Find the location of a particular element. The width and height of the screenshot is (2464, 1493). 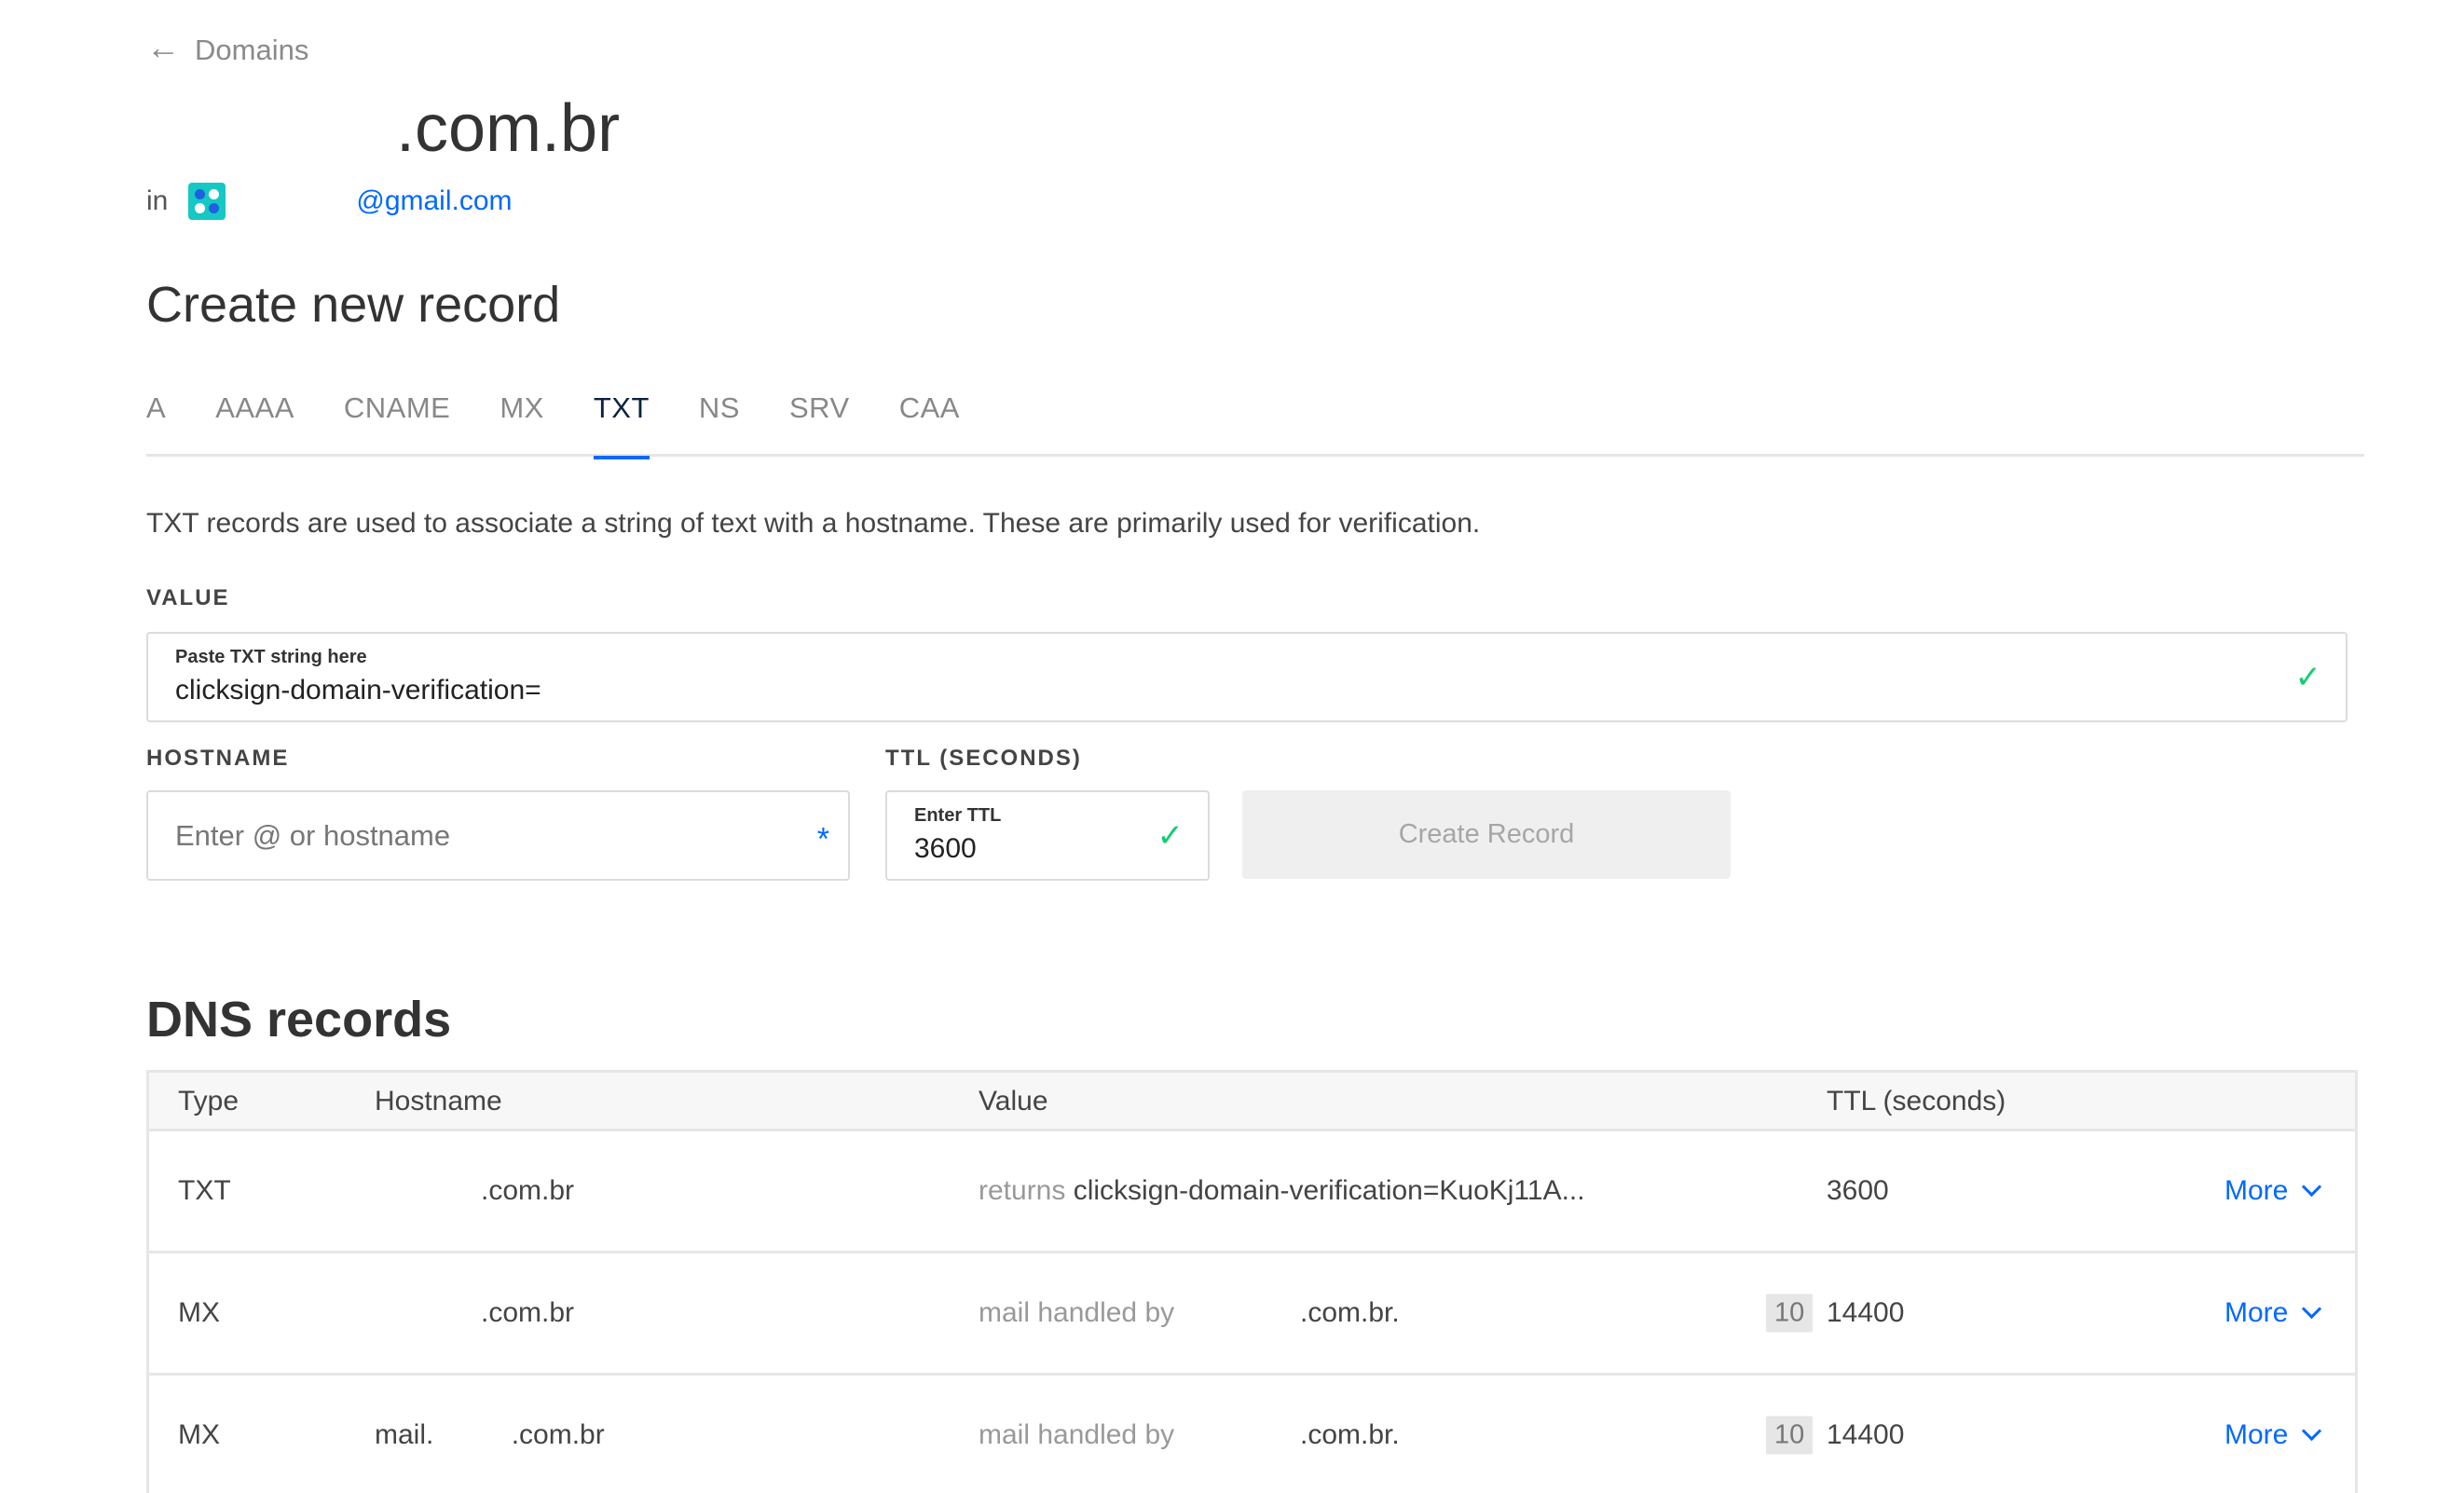

record-type-tabs: A AAAA CNAME MX TXT NS SRV CAA is located at coordinates (1255, 420).